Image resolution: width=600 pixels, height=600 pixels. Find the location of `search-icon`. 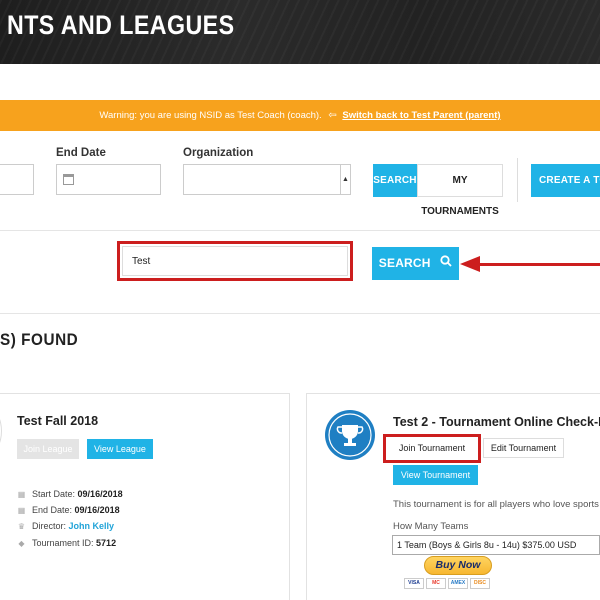

search-icon is located at coordinates (446, 263).